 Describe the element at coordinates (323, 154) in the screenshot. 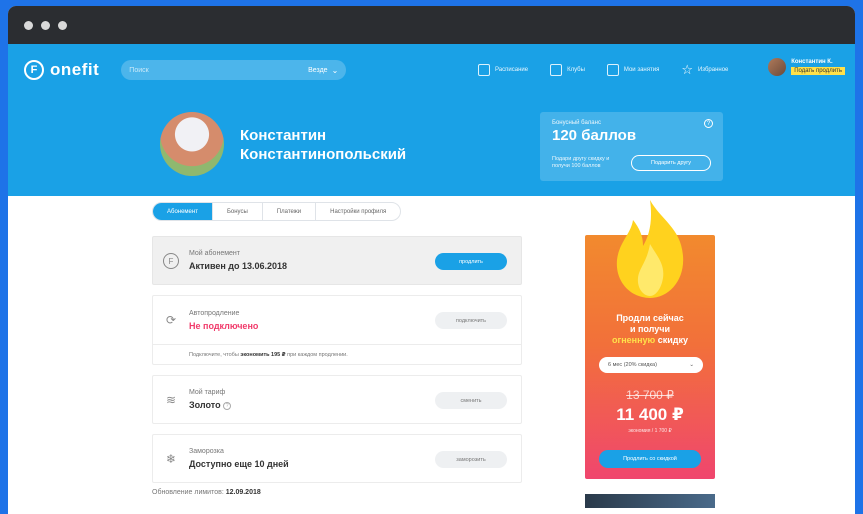

I see `profile-last-name: Константинопольский` at that location.